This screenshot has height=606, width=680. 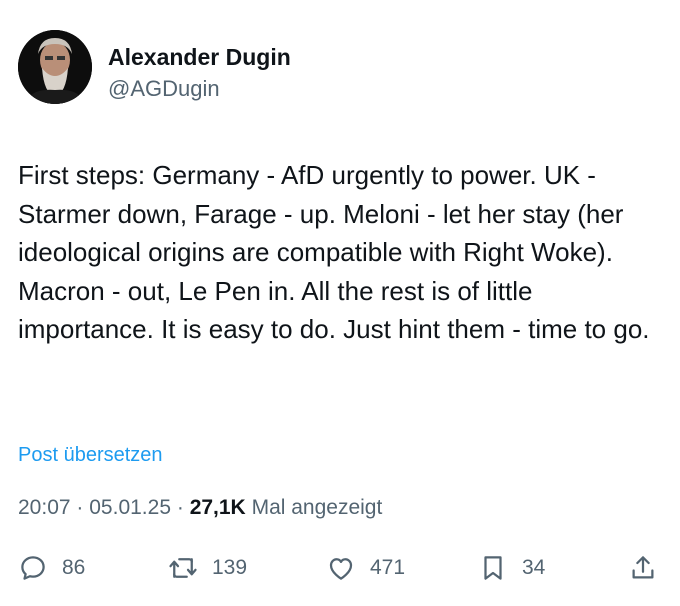 I want to click on tweet-meta: 20:07 · 05.01.25 · 27,1K Mal angezeigt, so click(x=200, y=508).